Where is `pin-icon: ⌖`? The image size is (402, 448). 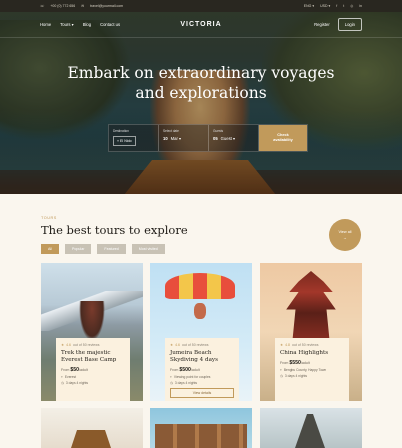 pin-icon: ⌖ is located at coordinates (118, 141).